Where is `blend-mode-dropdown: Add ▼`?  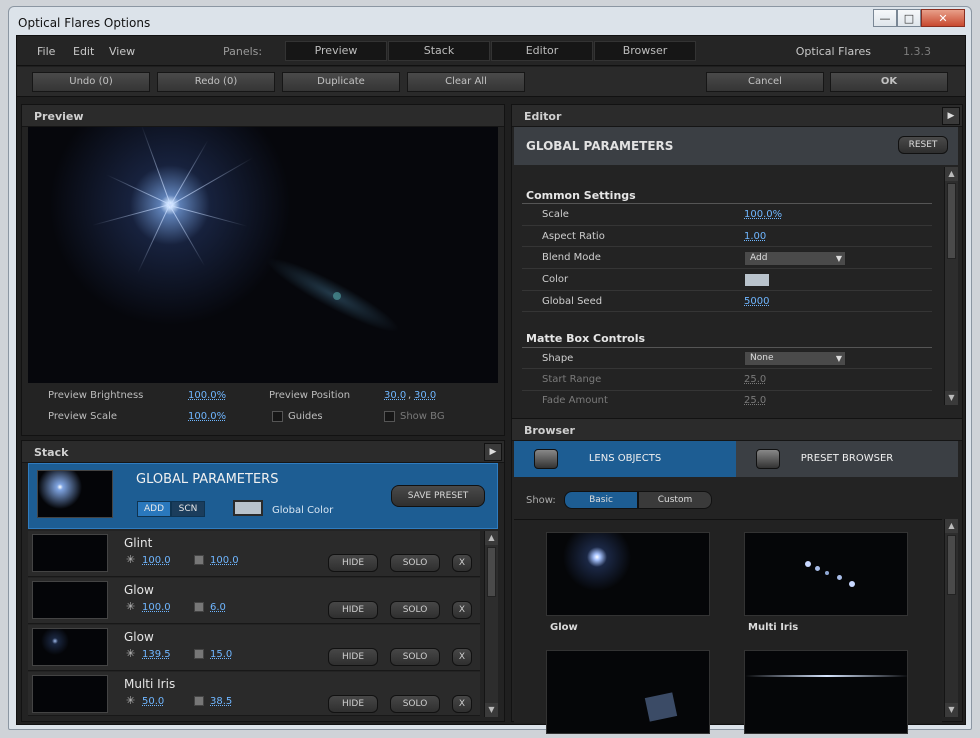
blend-mode-dropdown: Add ▼ is located at coordinates (795, 258).